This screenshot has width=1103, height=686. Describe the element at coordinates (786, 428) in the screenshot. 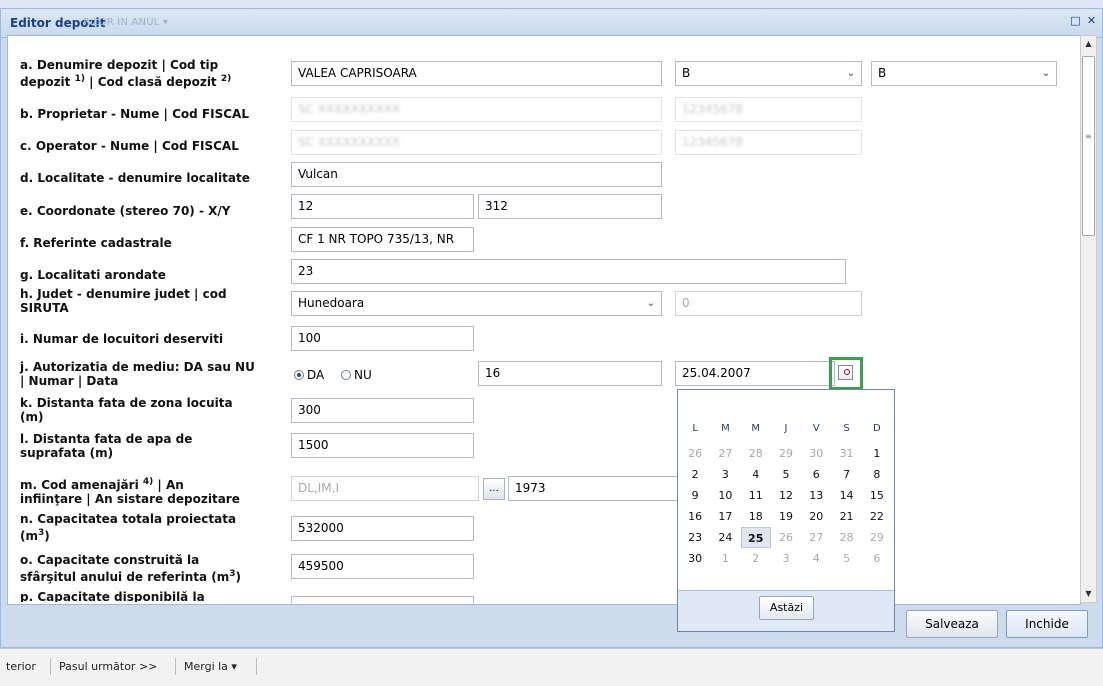

I see `datepicker-weekday-header: LMMJVSD` at that location.